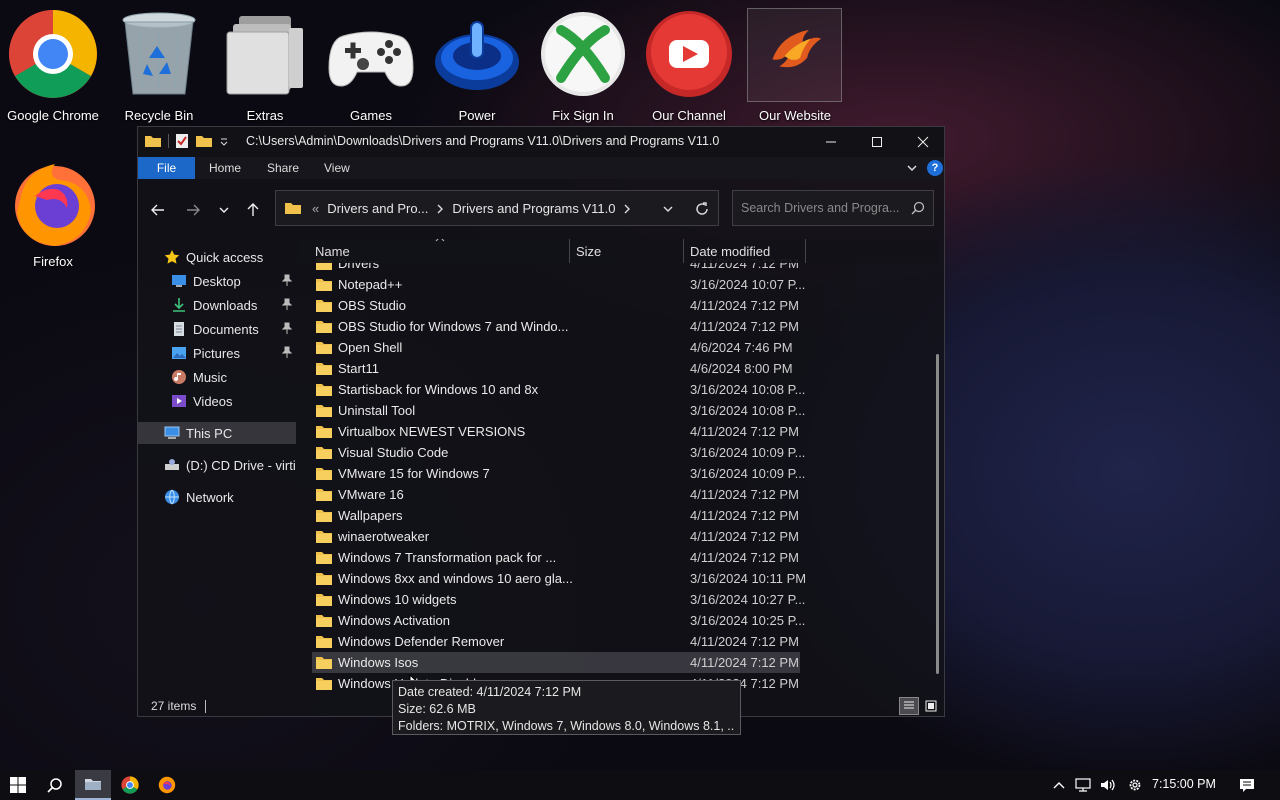  Describe the element at coordinates (533, 208) in the screenshot. I see `breadcrumb-item: Drivers and Programs V11.0` at that location.